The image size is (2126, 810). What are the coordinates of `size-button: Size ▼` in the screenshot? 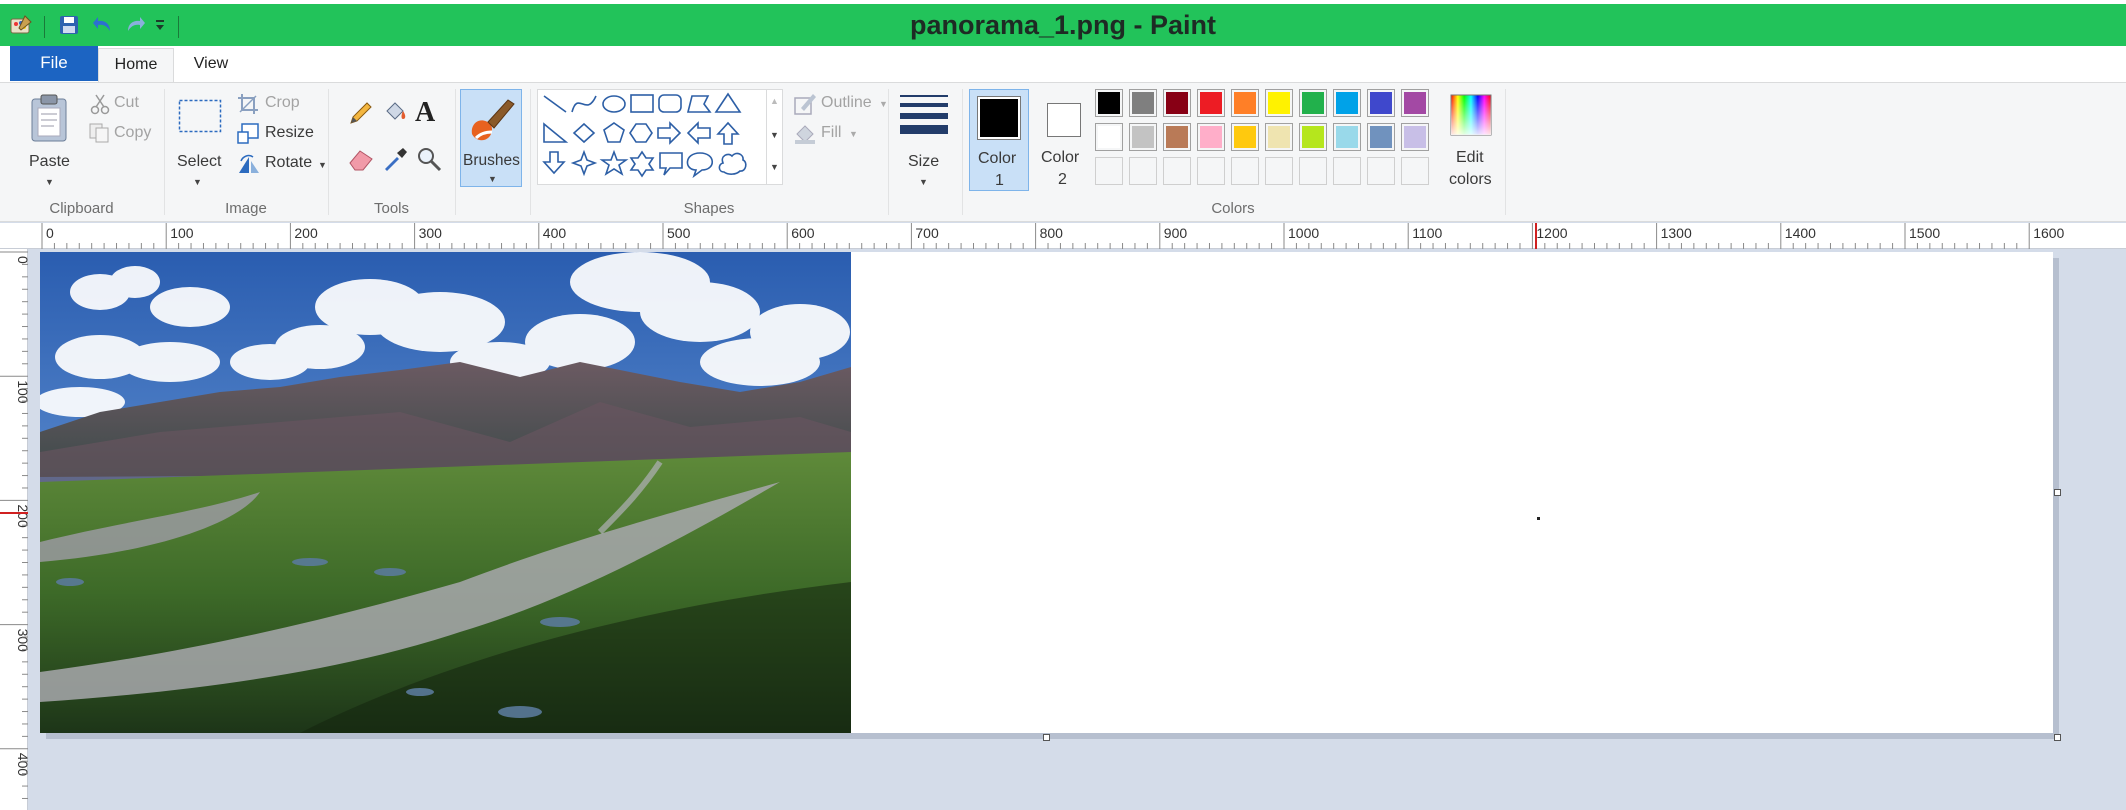 It's located at (923, 139).